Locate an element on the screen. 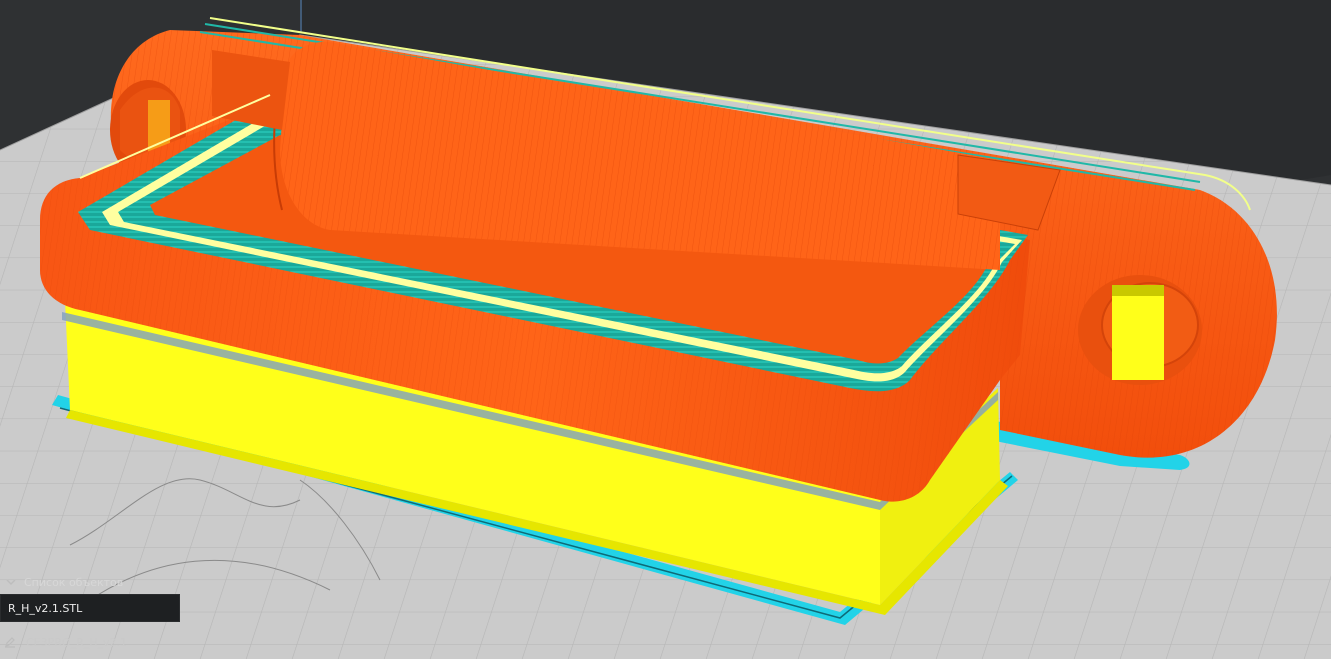 The height and width of the screenshot is (659, 1331). hinge-block-left is located at coordinates (251, 90).